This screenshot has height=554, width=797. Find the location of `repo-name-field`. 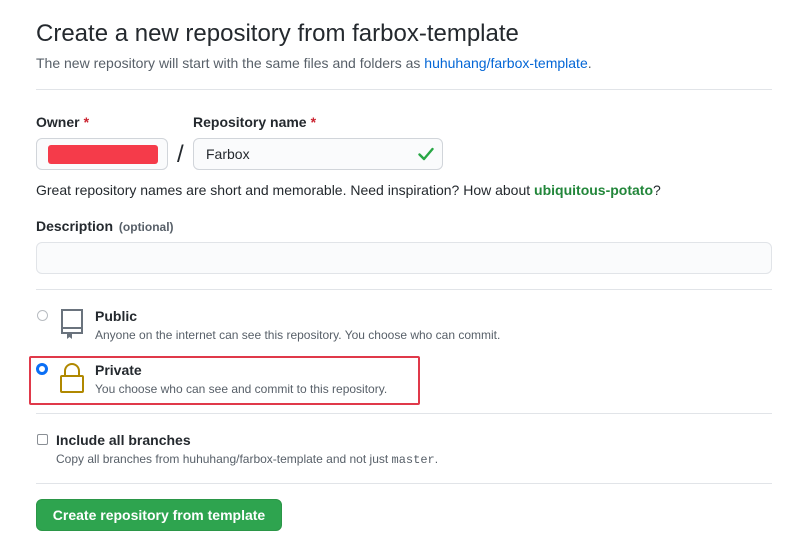

repo-name-field is located at coordinates (318, 154).